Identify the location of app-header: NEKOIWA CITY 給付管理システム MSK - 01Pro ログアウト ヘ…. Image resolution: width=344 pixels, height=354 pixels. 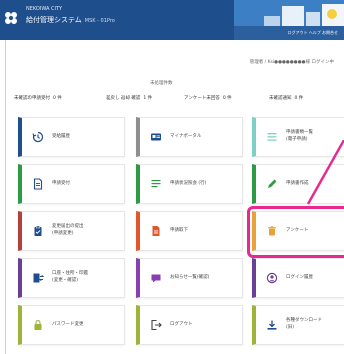
(172, 20).